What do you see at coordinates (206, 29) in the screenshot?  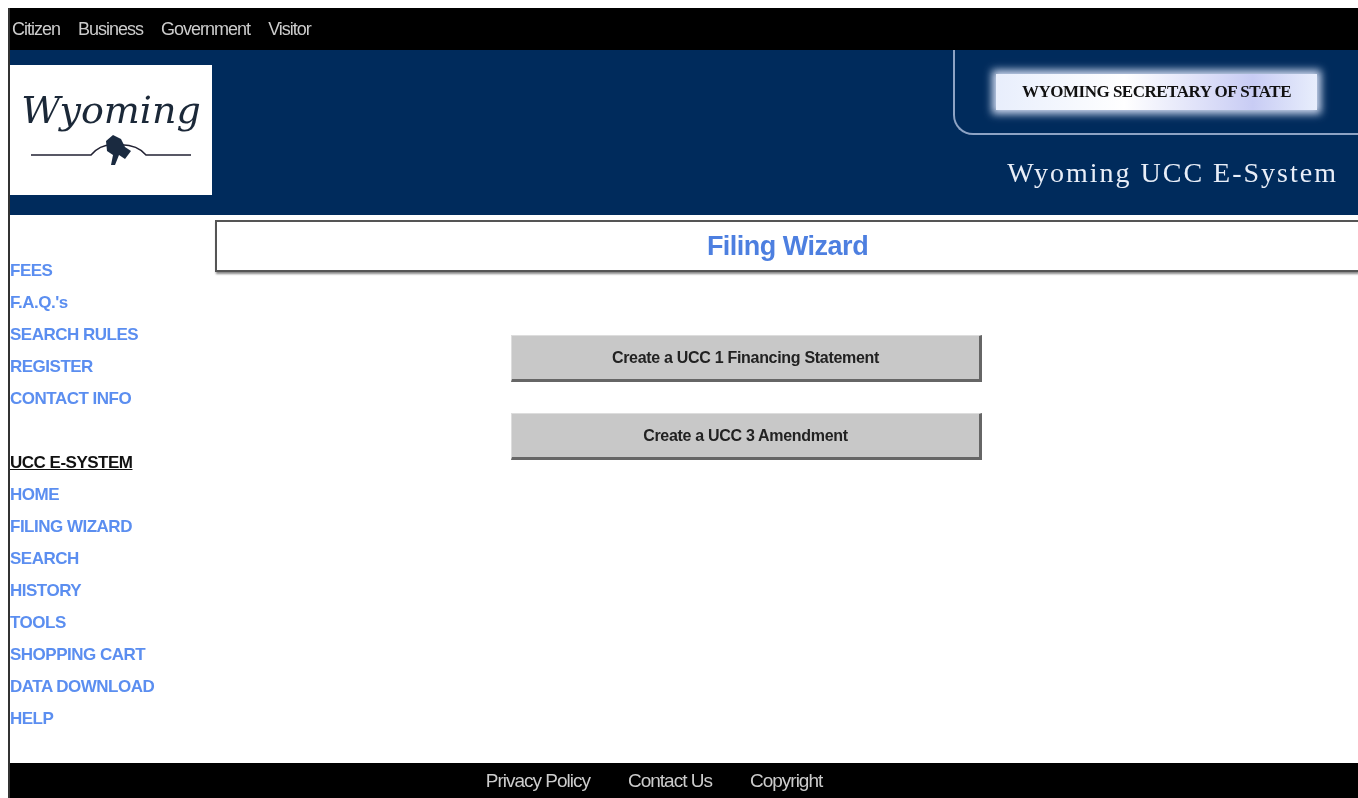 I see `nav-link: Government` at bounding box center [206, 29].